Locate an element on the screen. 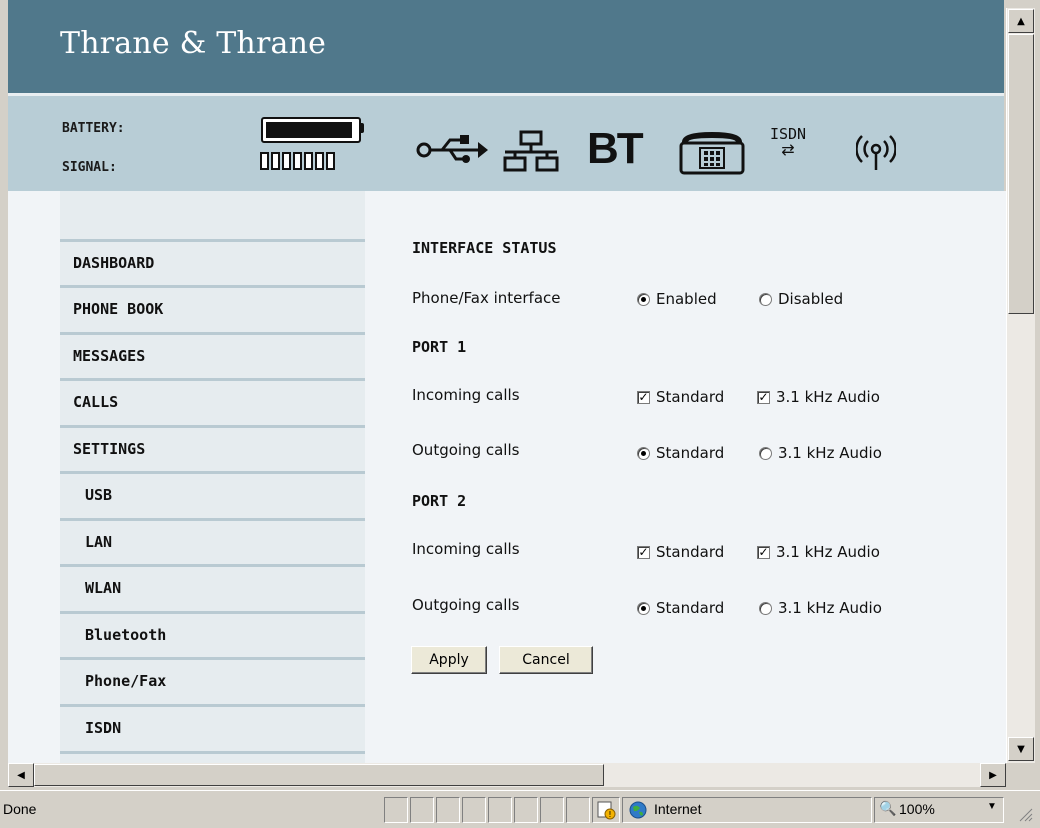 The height and width of the screenshot is (828, 1040). zoom-cell: 🔍 100% ▼ is located at coordinates (939, 810).